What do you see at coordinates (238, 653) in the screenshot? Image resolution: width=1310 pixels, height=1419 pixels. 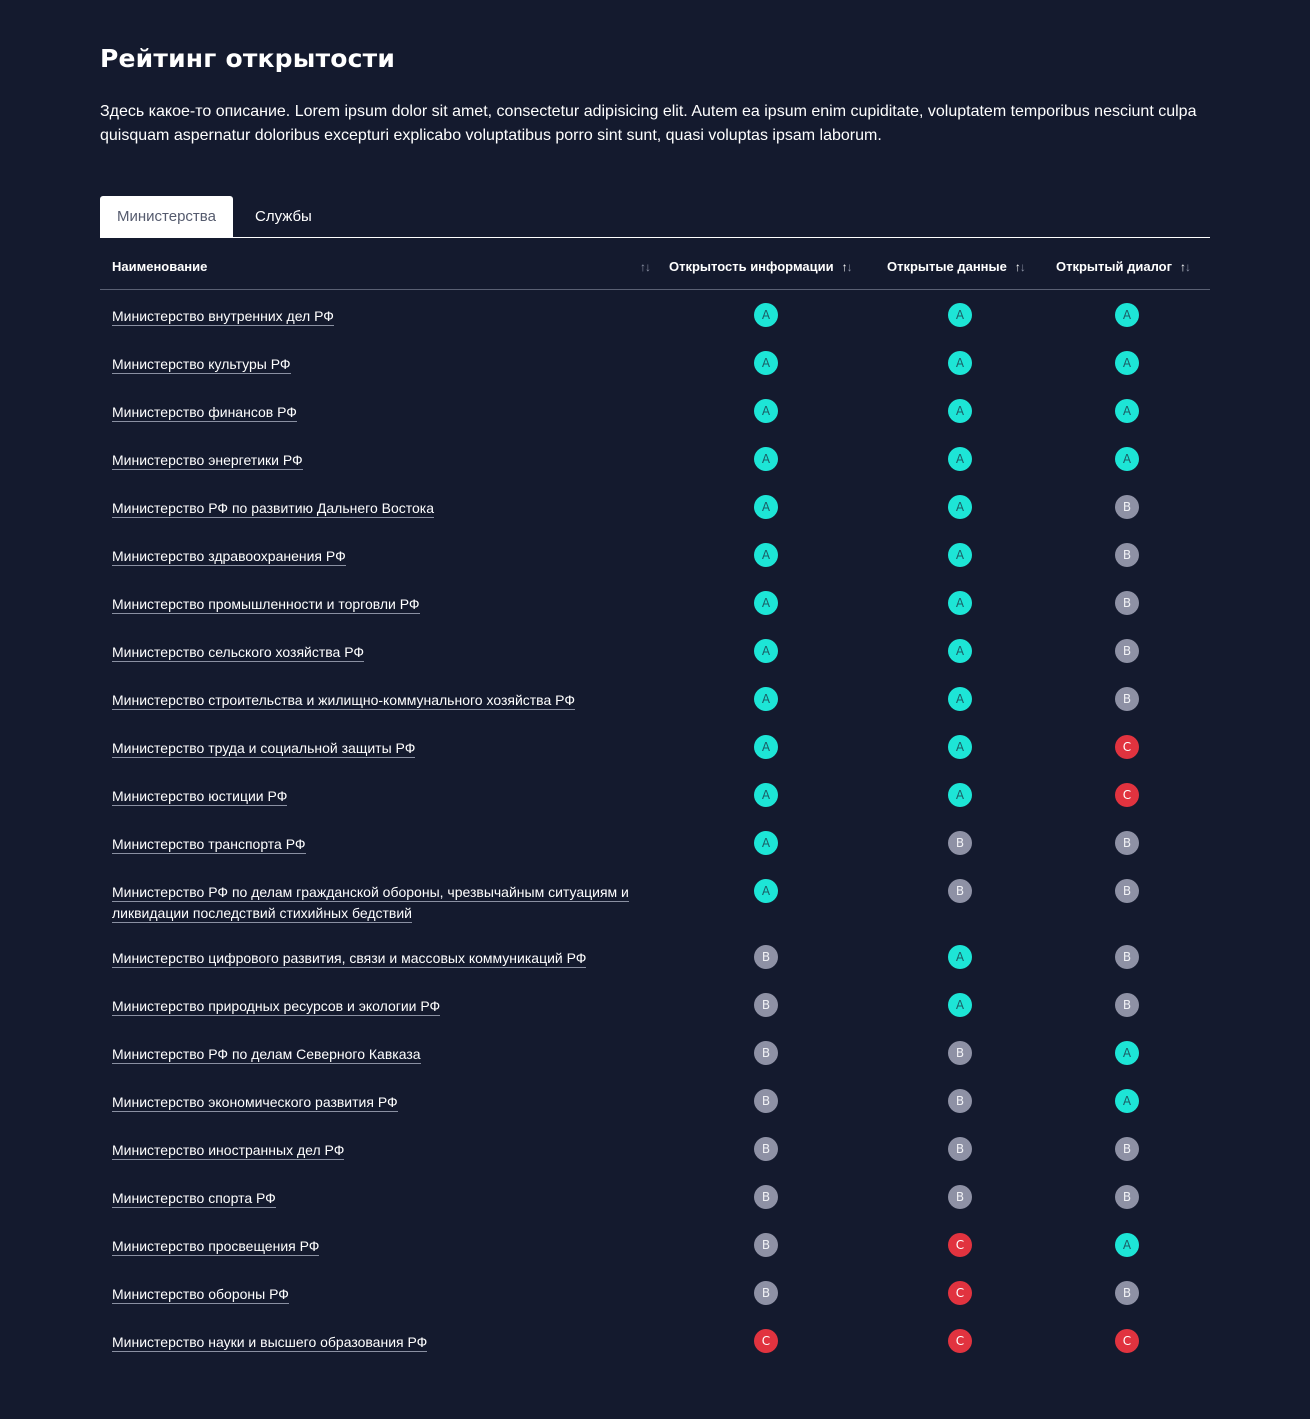 I see `ministry-link: Министерство сельского хозяйства РФ` at bounding box center [238, 653].